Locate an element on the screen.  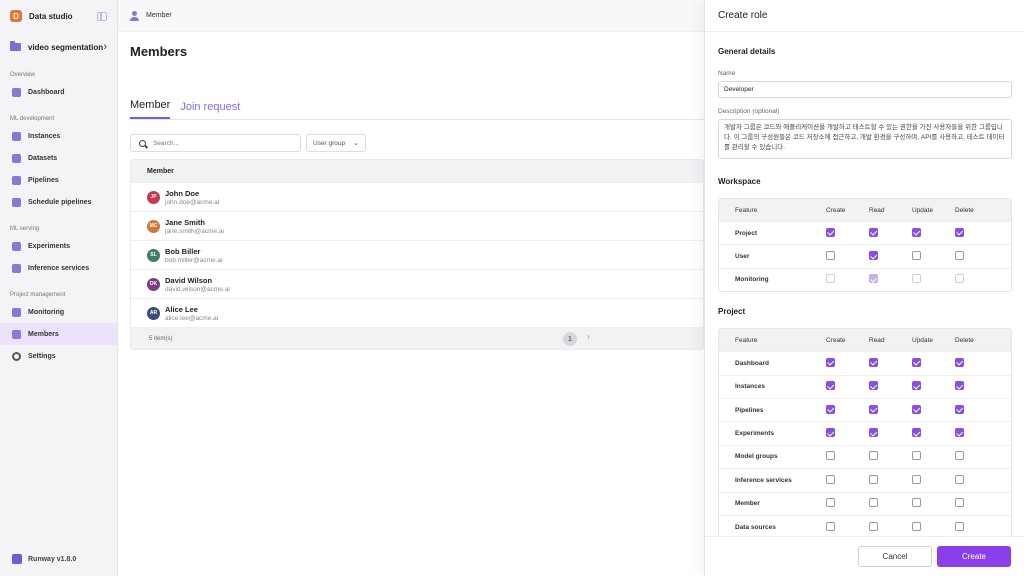
description-label: Description (optional) is located at coordinates (749, 111).